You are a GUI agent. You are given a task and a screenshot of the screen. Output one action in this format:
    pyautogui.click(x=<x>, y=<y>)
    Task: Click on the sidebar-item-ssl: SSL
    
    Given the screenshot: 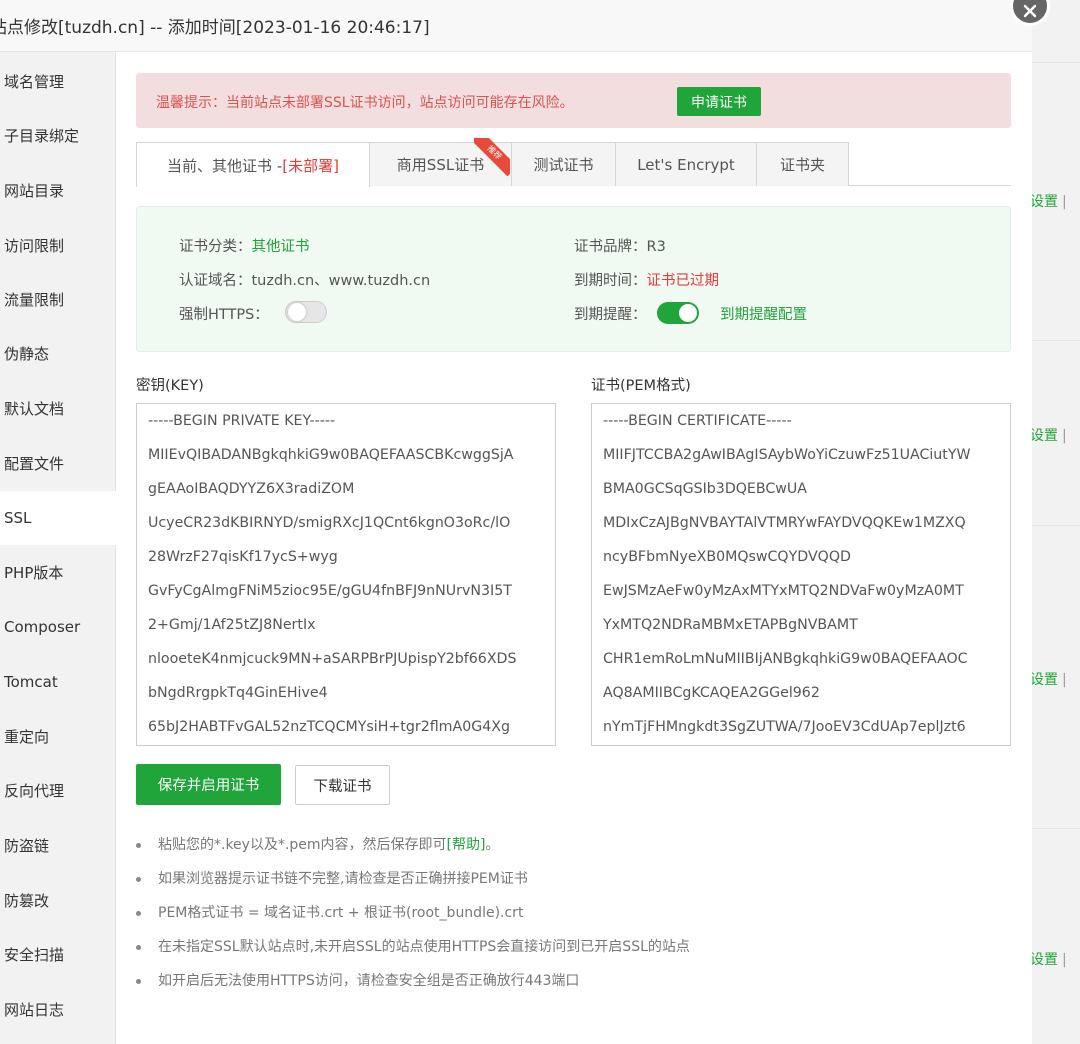 What is the action you would take?
    pyautogui.click(x=58, y=518)
    